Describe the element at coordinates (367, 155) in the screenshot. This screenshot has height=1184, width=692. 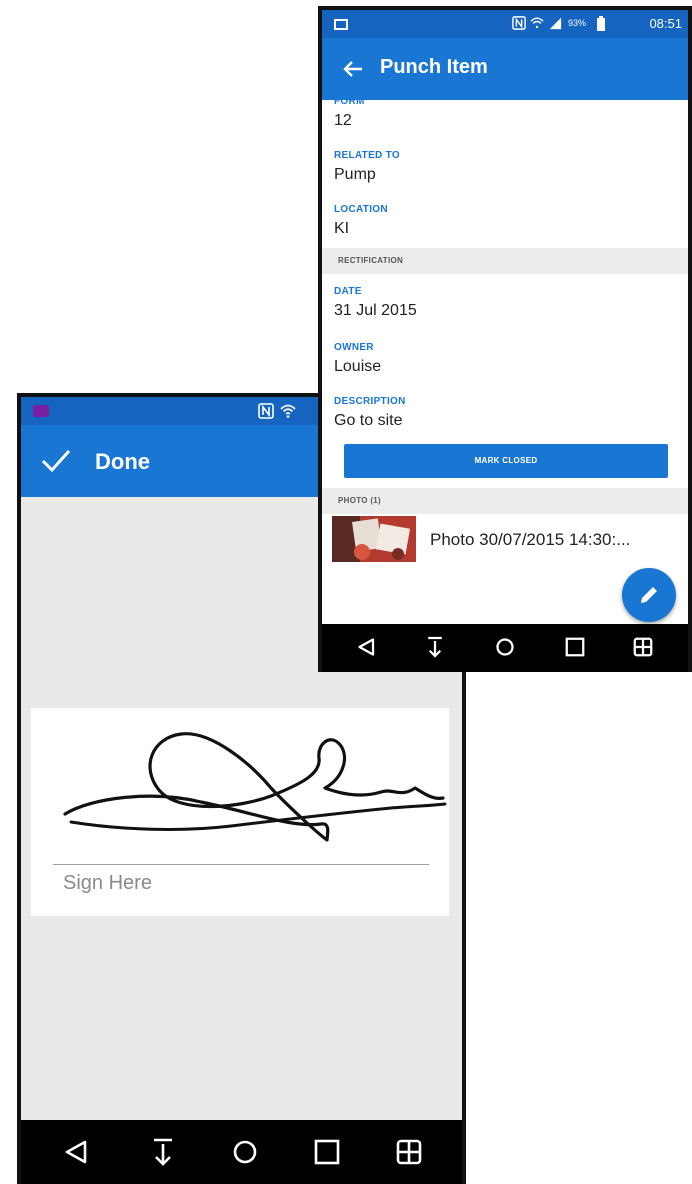
I see `field-label: RELATED TO` at that location.